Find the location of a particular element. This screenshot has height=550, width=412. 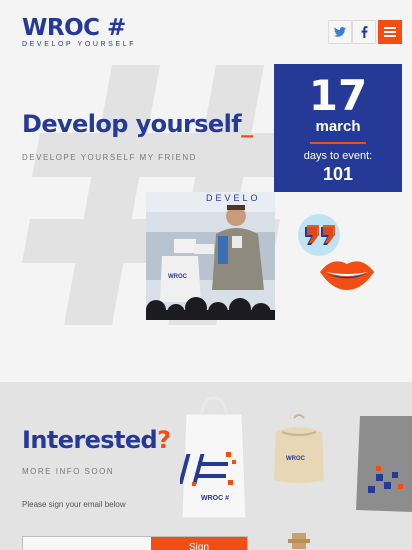

facebook-button is located at coordinates (364, 32).